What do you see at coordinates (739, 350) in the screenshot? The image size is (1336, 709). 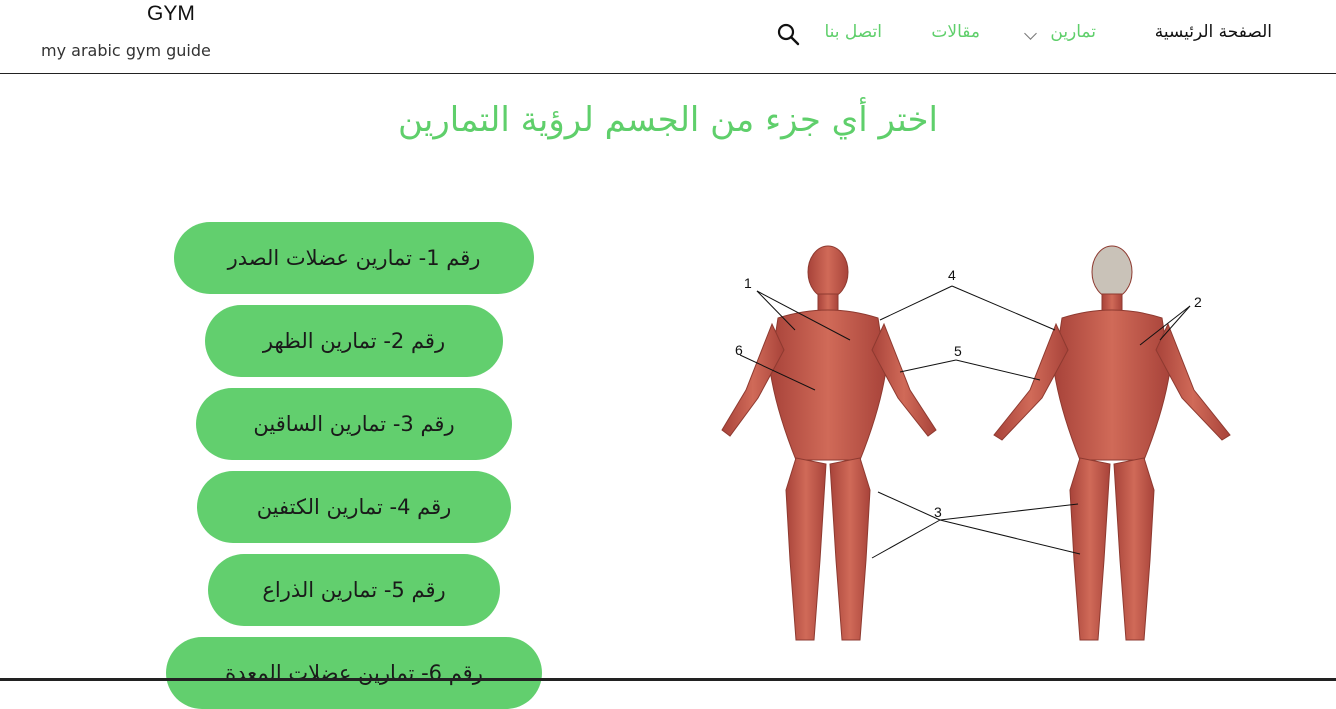 I see `diagram-label-6: 6` at bounding box center [739, 350].